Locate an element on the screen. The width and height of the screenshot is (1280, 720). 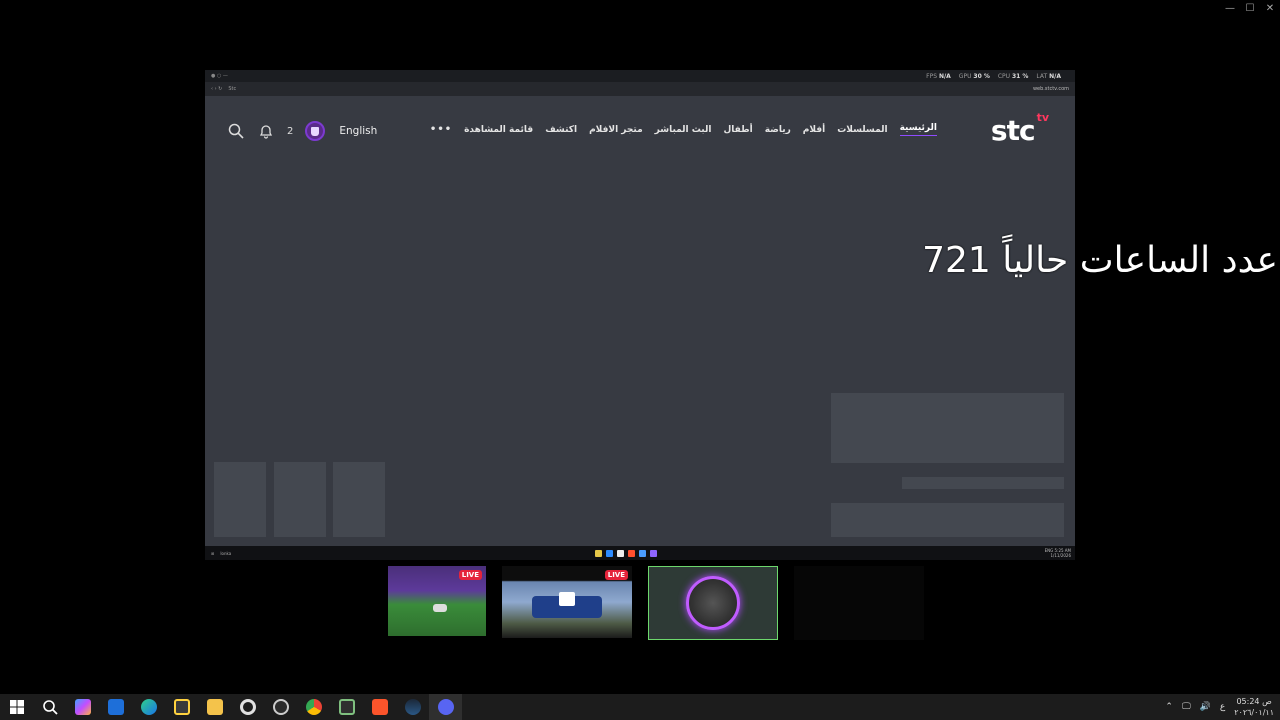
remote-date: 1/11/2026 is located at coordinates (1060, 555).